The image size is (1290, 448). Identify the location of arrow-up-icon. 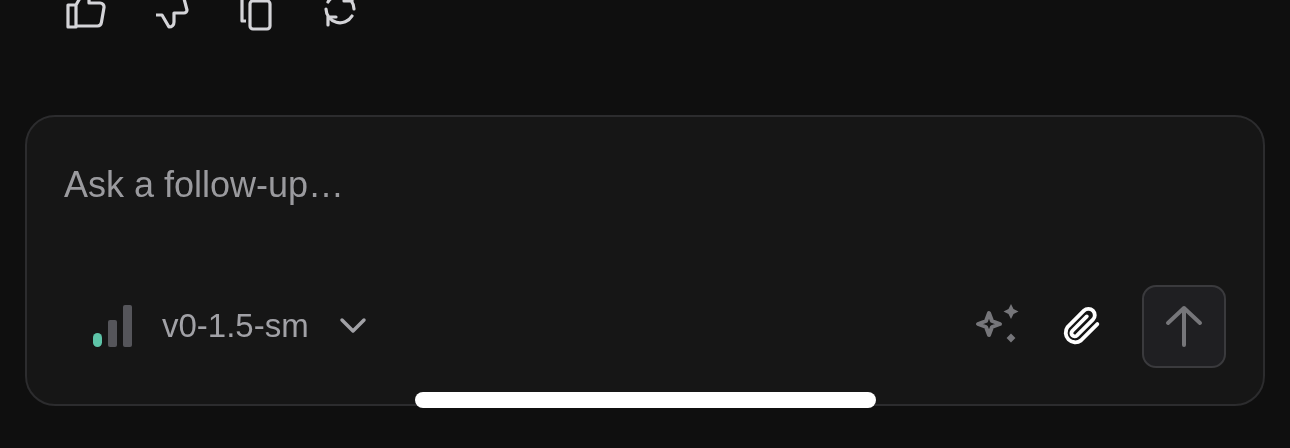
(1184, 326).